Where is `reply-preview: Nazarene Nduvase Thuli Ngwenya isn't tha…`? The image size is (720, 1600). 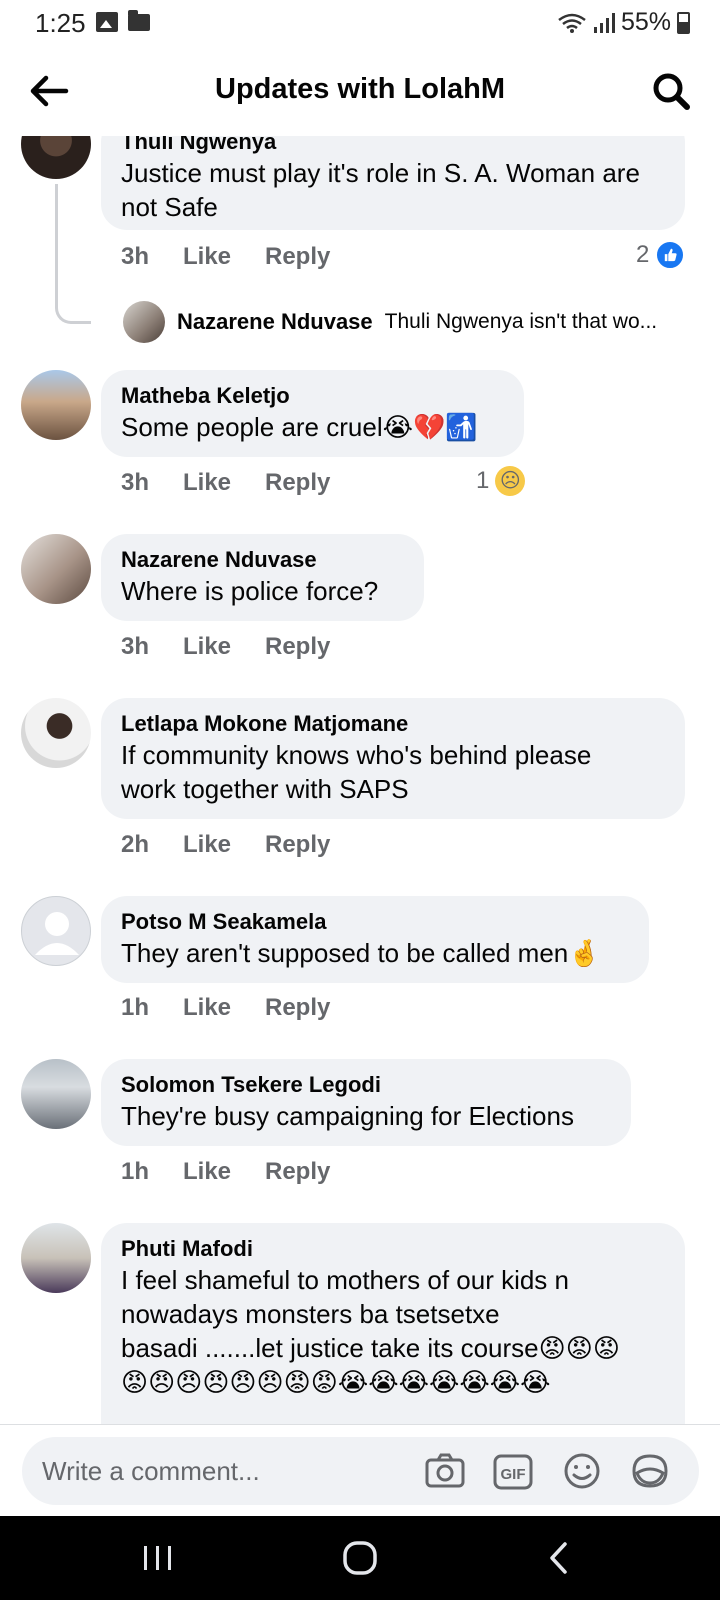 reply-preview: Nazarene Nduvase Thuli Ngwenya isn't tha… is located at coordinates (390, 322).